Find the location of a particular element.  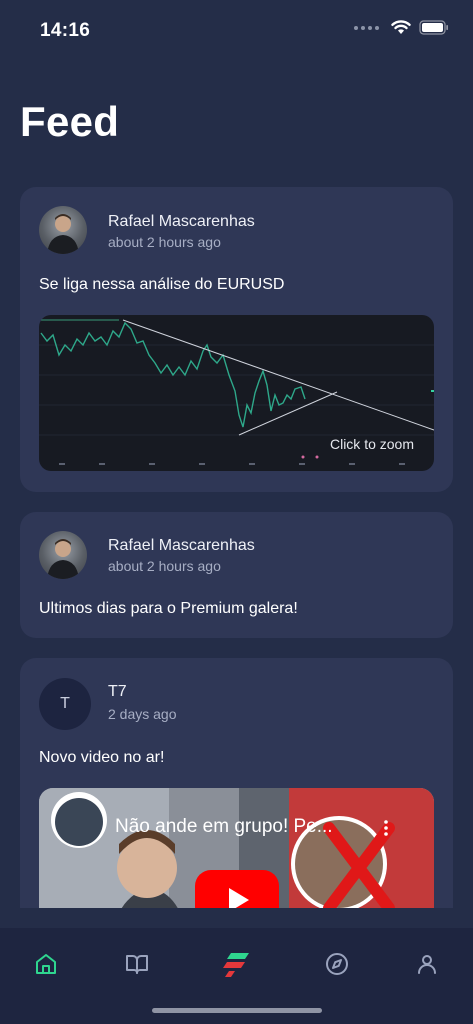

post-chart-image: Click to zoom is located at coordinates (236, 393).